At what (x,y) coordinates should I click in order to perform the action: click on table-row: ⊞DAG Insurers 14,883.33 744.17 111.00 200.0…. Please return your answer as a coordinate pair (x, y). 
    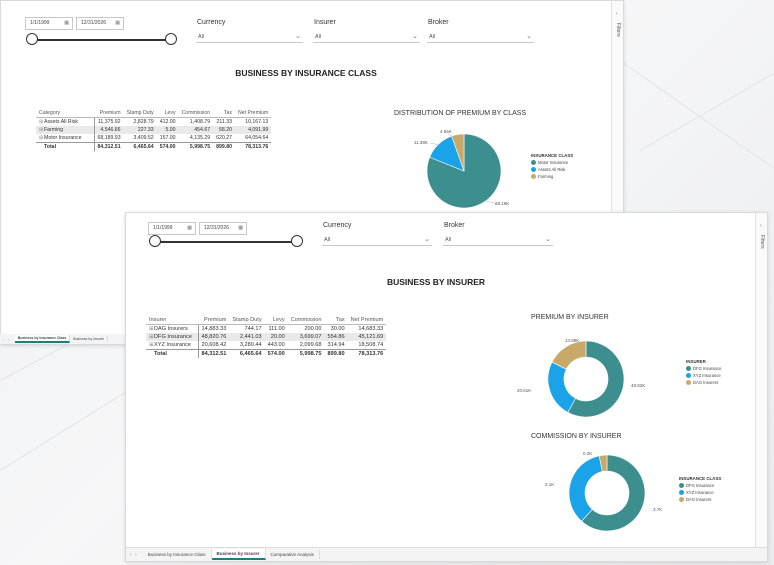
    Looking at the image, I should click on (266, 328).